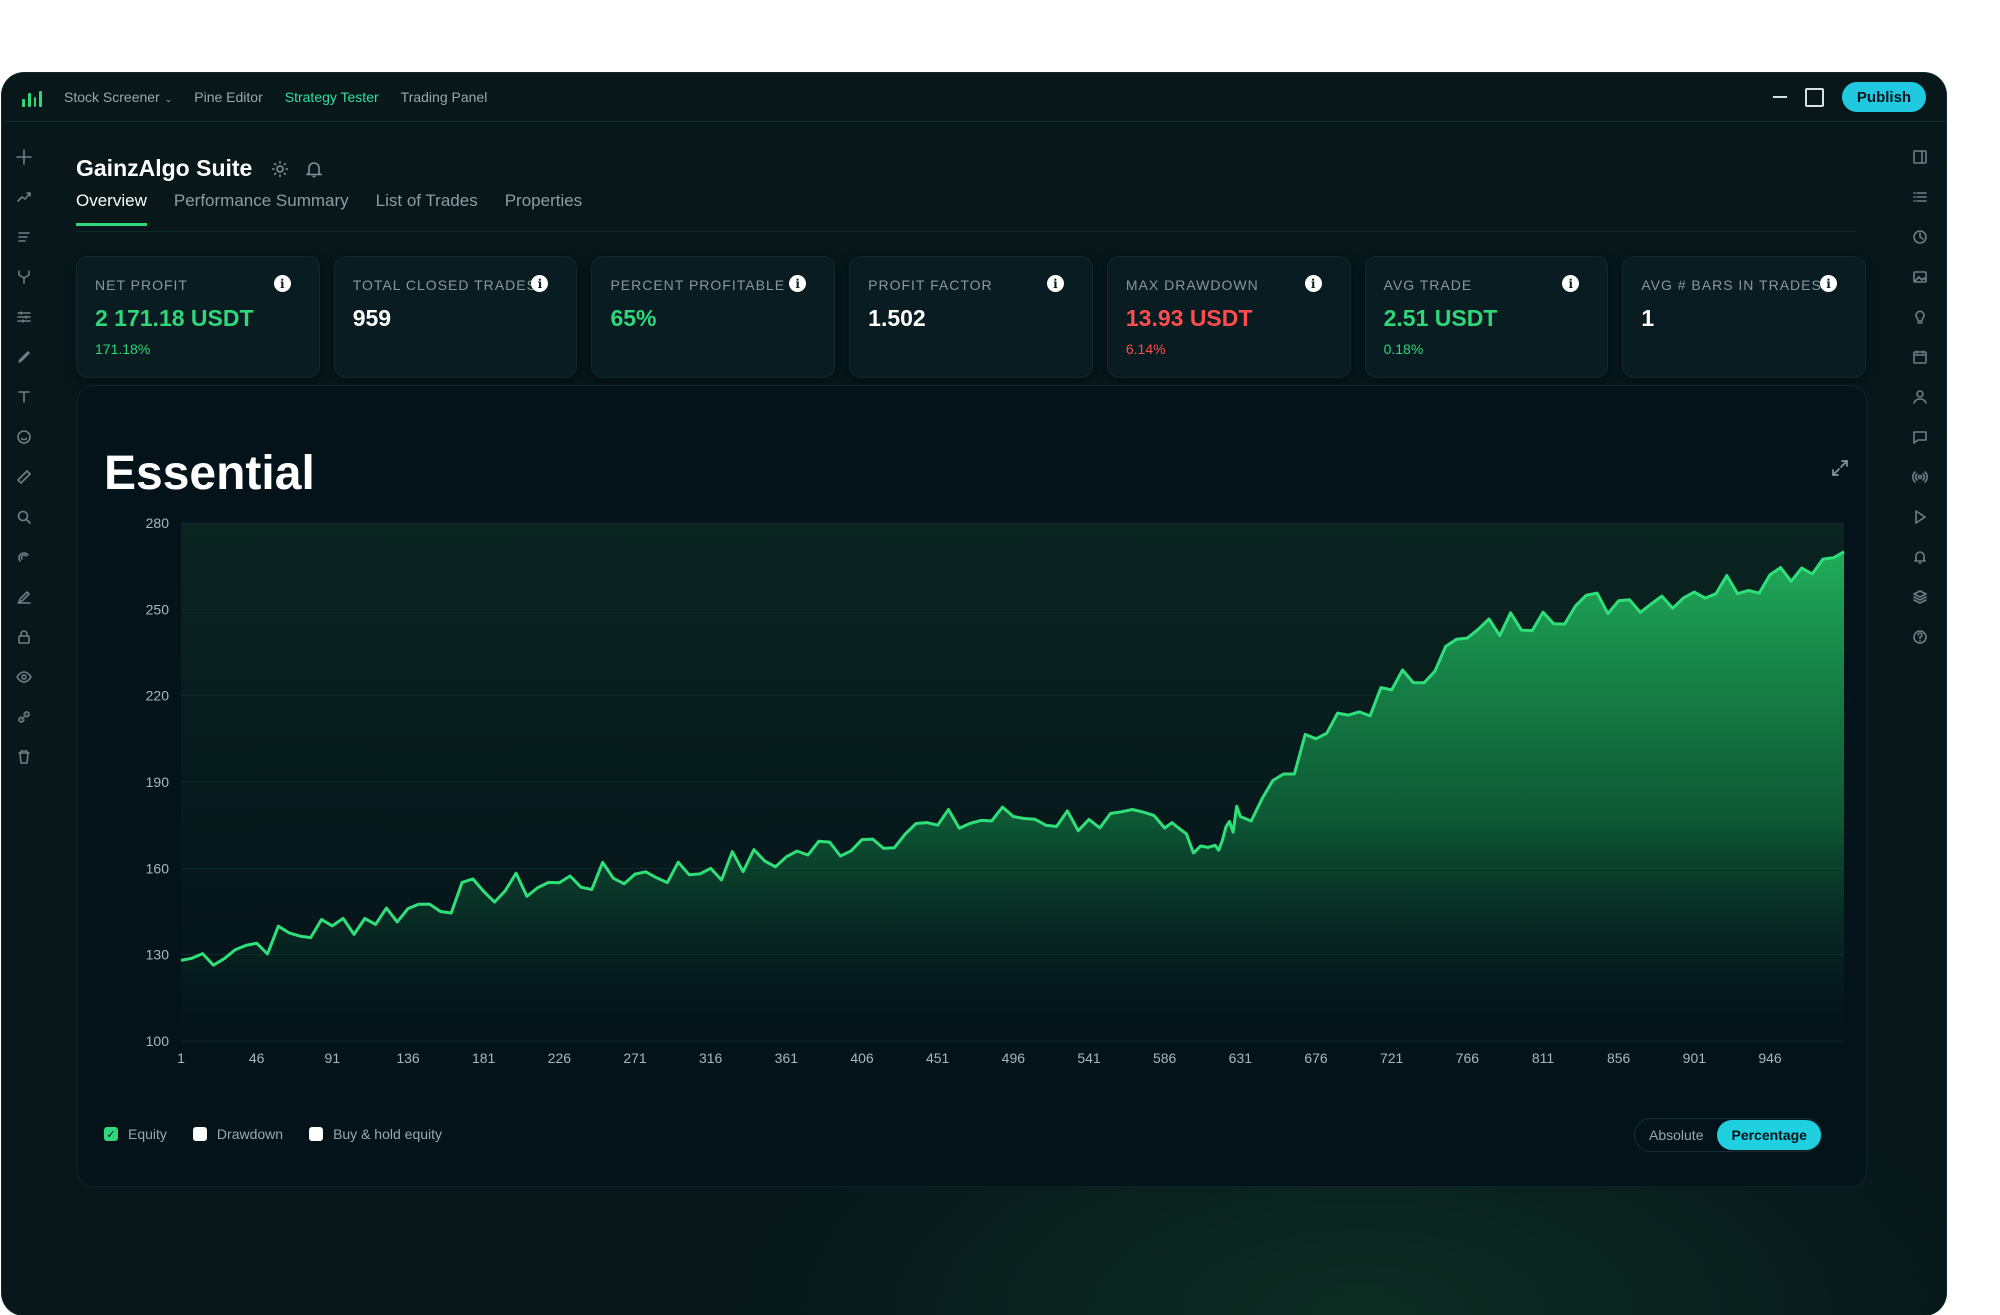 The image size is (2000, 1315). I want to click on x-tick-label: 676, so click(1316, 1058).